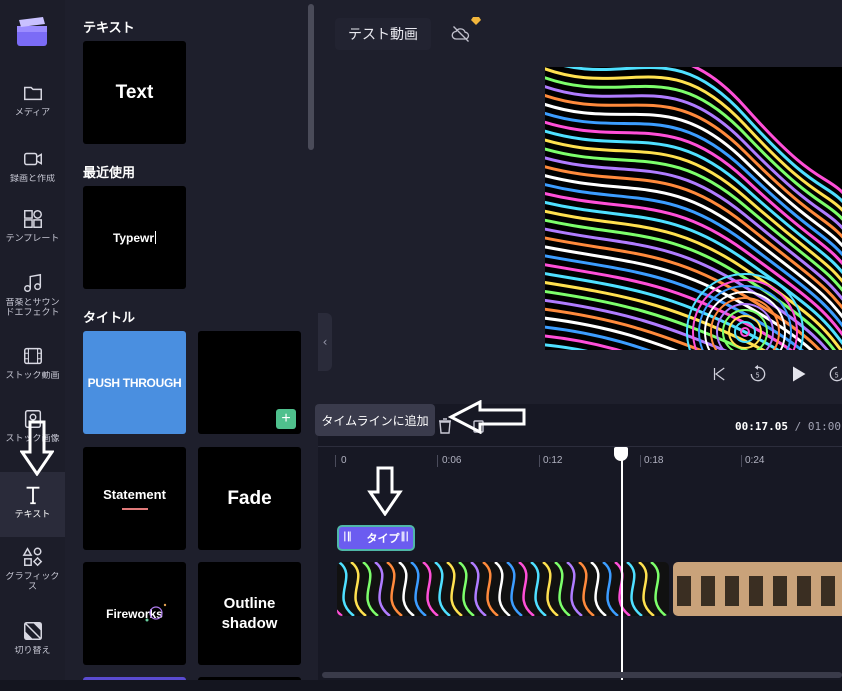 This screenshot has width=842, height=691. What do you see at coordinates (134, 92) in the screenshot?
I see `text-card-text: Text` at bounding box center [134, 92].